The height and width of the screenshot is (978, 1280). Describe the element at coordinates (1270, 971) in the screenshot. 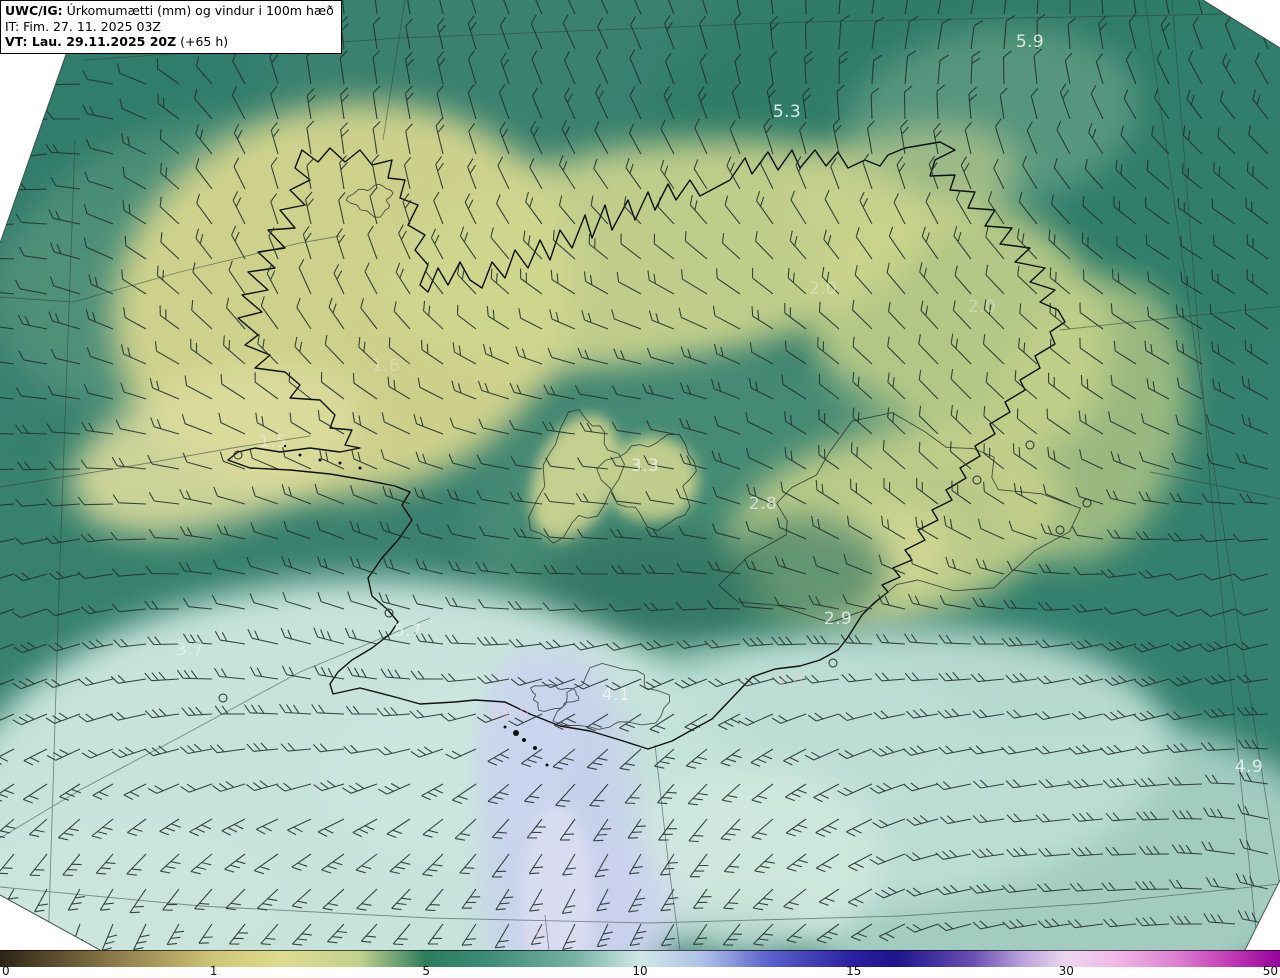

I see `colorbar-tick-label: 50` at that location.